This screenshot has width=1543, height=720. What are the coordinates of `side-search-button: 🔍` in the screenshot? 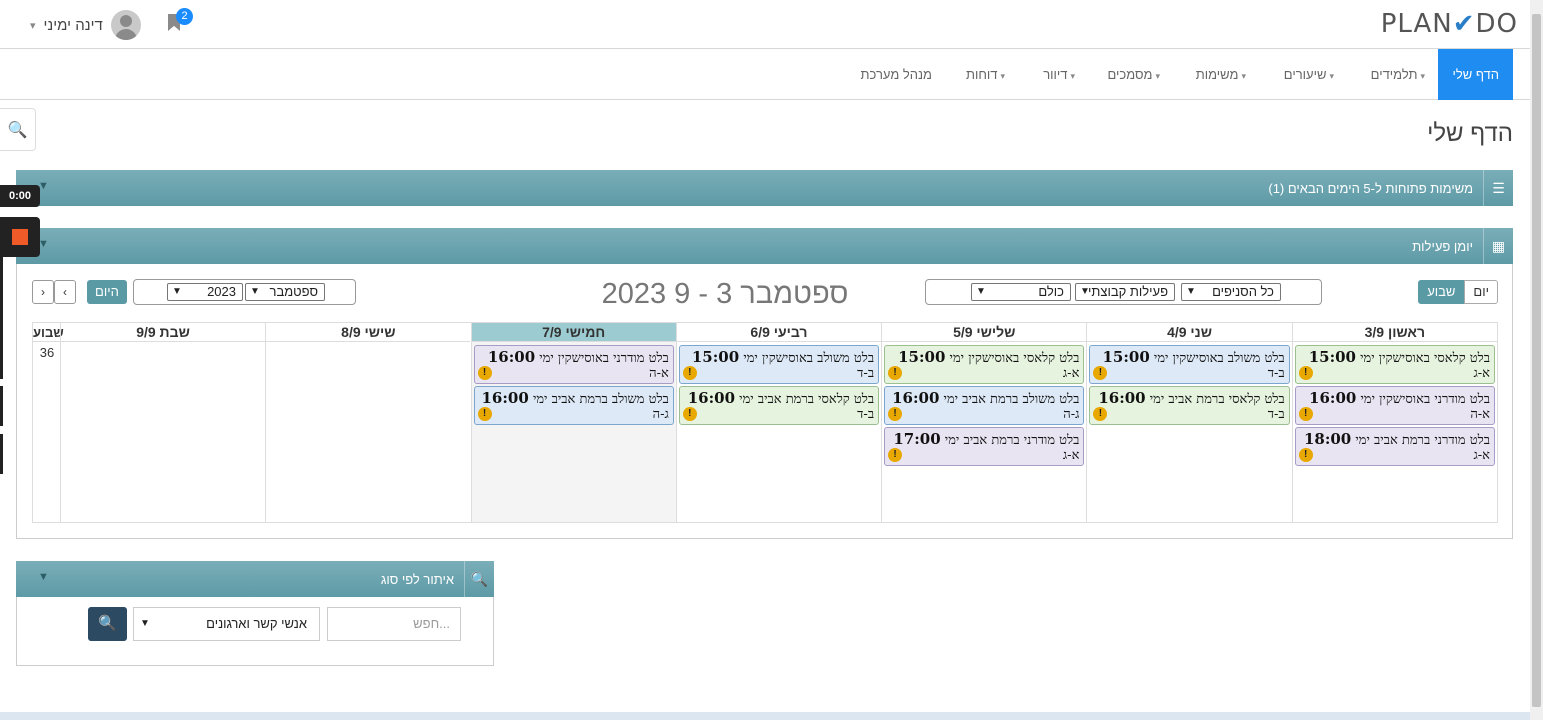 It's located at (18, 129).